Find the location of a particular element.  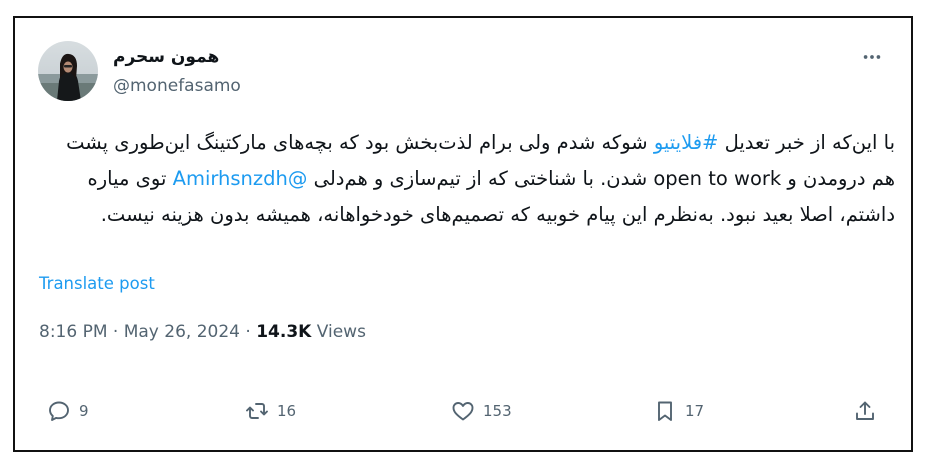

like-button: 153 is located at coordinates (481, 411).